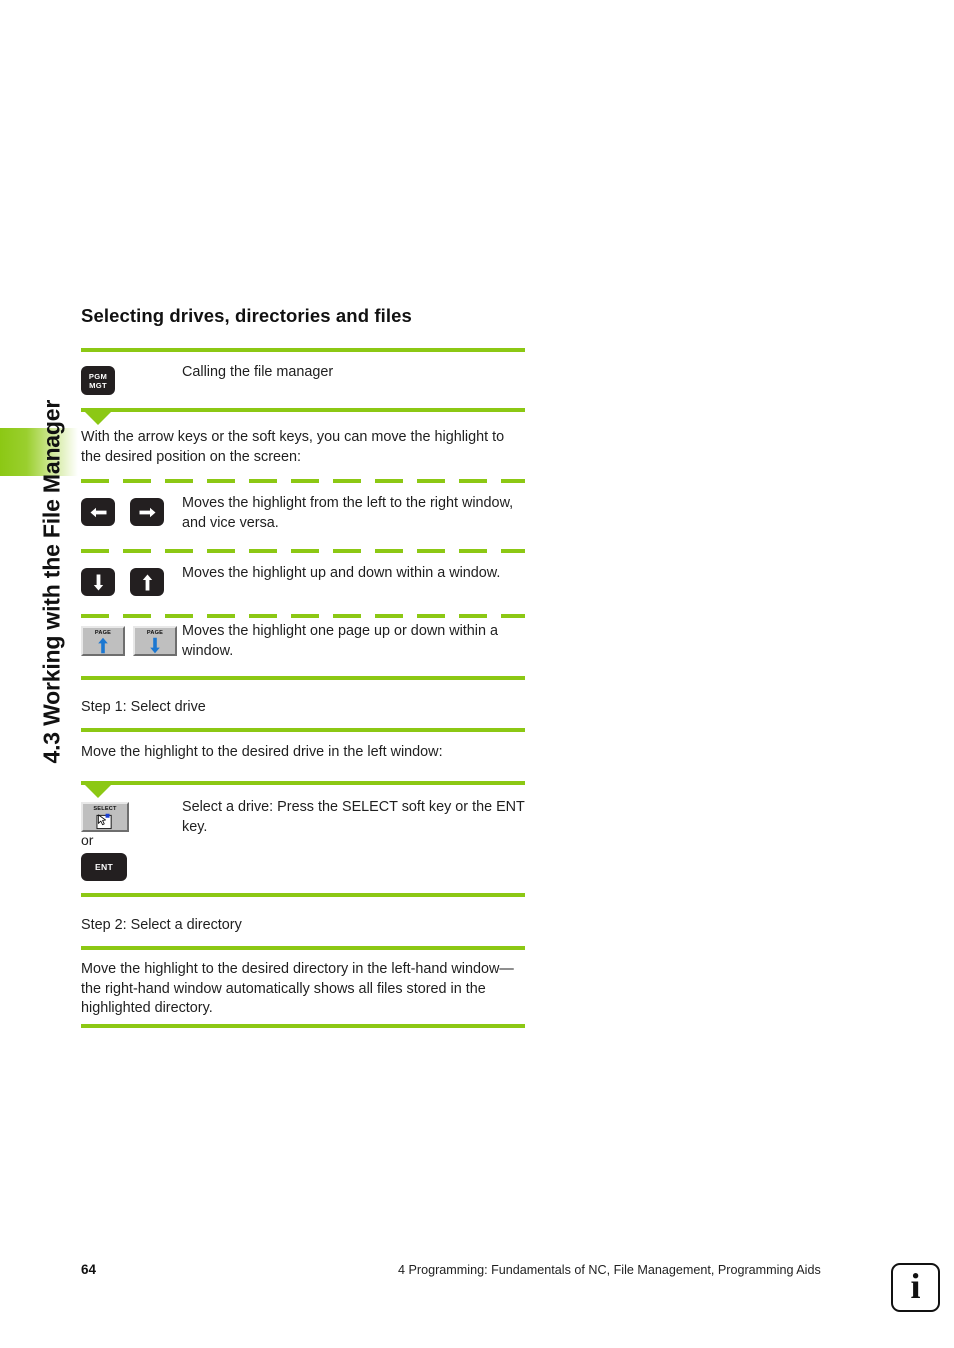 The width and height of the screenshot is (954, 1348). Describe the element at coordinates (51, 581) in the screenshot. I see `sidebar-chapter-title: 4.3 Working with the File Manager` at that location.